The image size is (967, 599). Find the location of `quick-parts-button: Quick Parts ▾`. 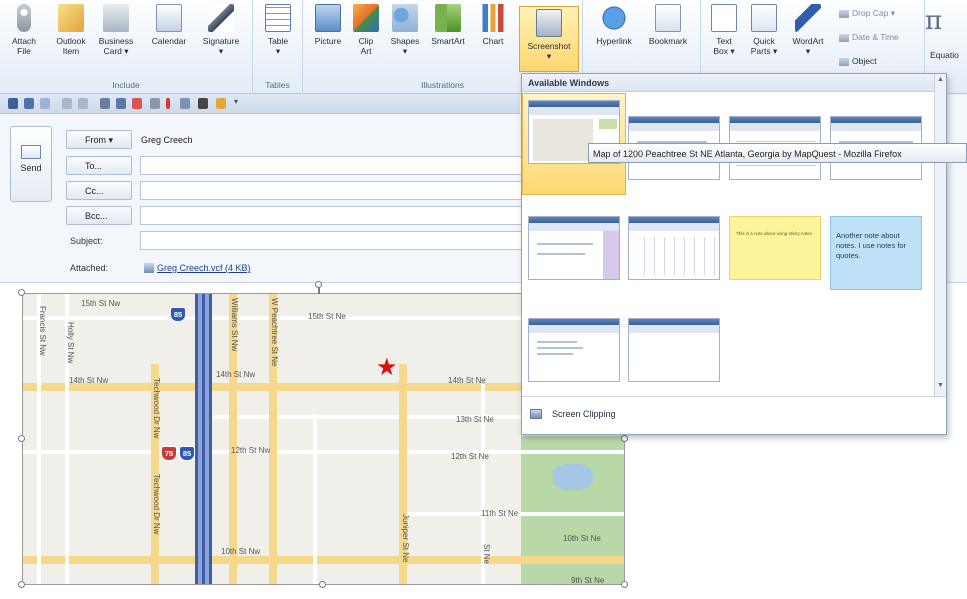

quick-parts-button: Quick Parts ▾ is located at coordinates (764, 30).